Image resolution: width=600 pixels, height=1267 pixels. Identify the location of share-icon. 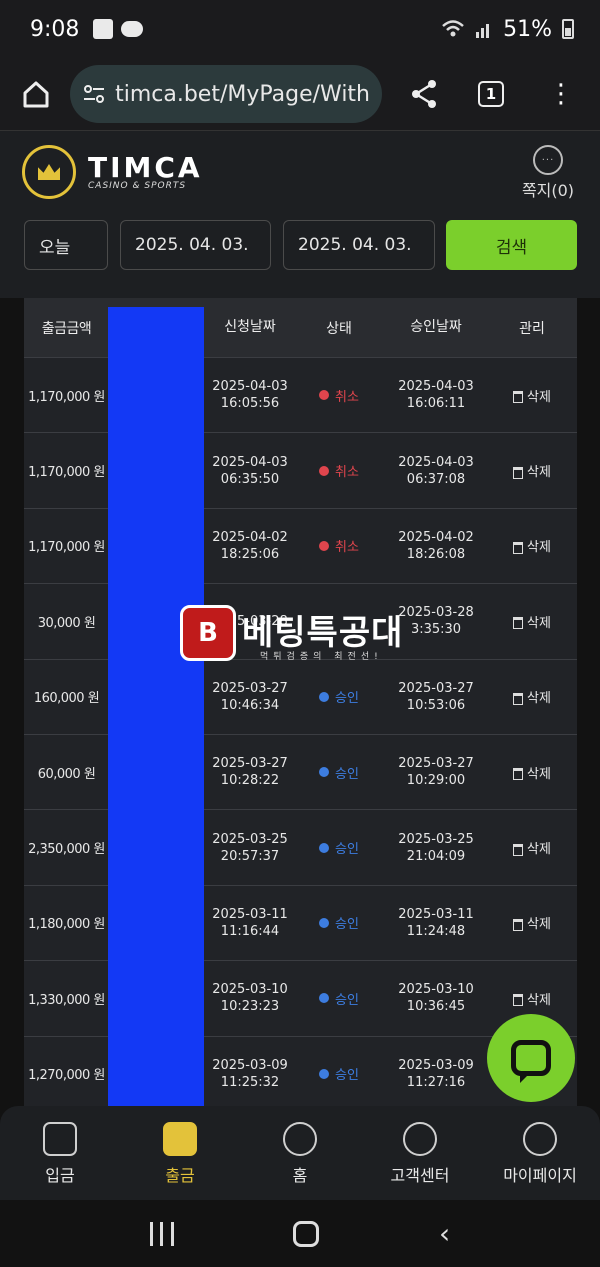
(424, 94).